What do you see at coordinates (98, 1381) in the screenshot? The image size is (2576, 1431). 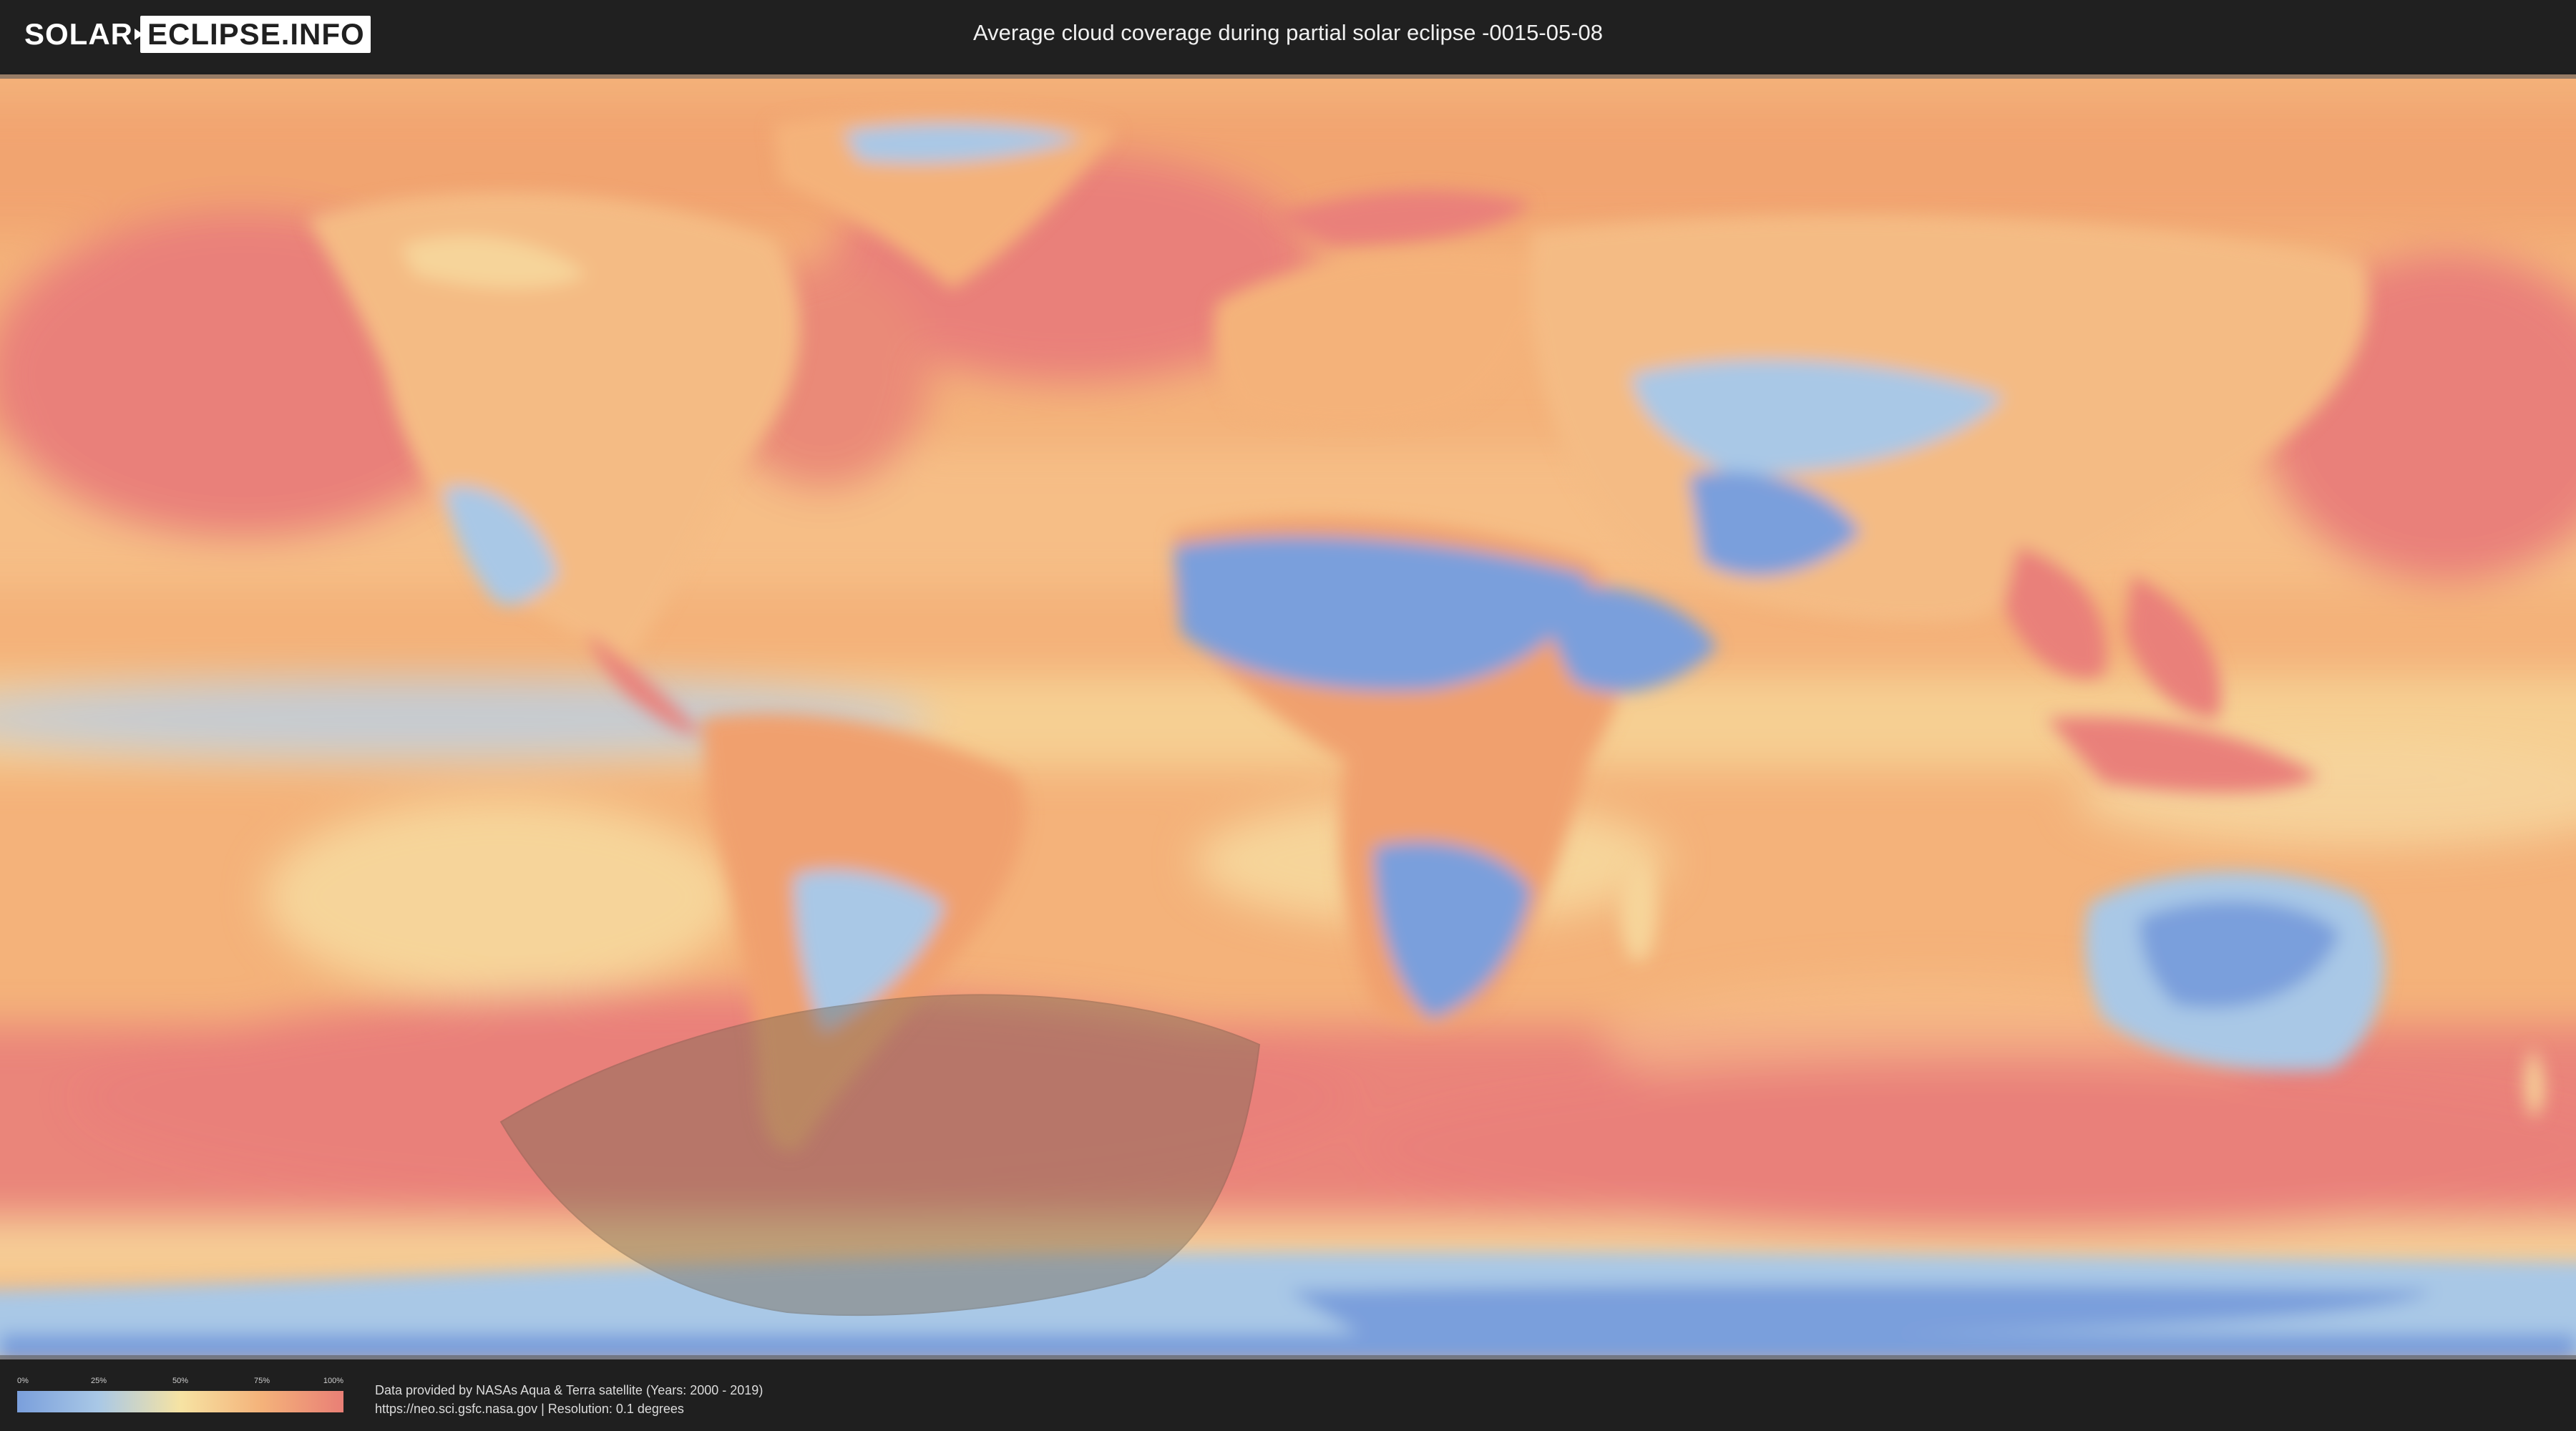 I see `legend-tick: 25%` at bounding box center [98, 1381].